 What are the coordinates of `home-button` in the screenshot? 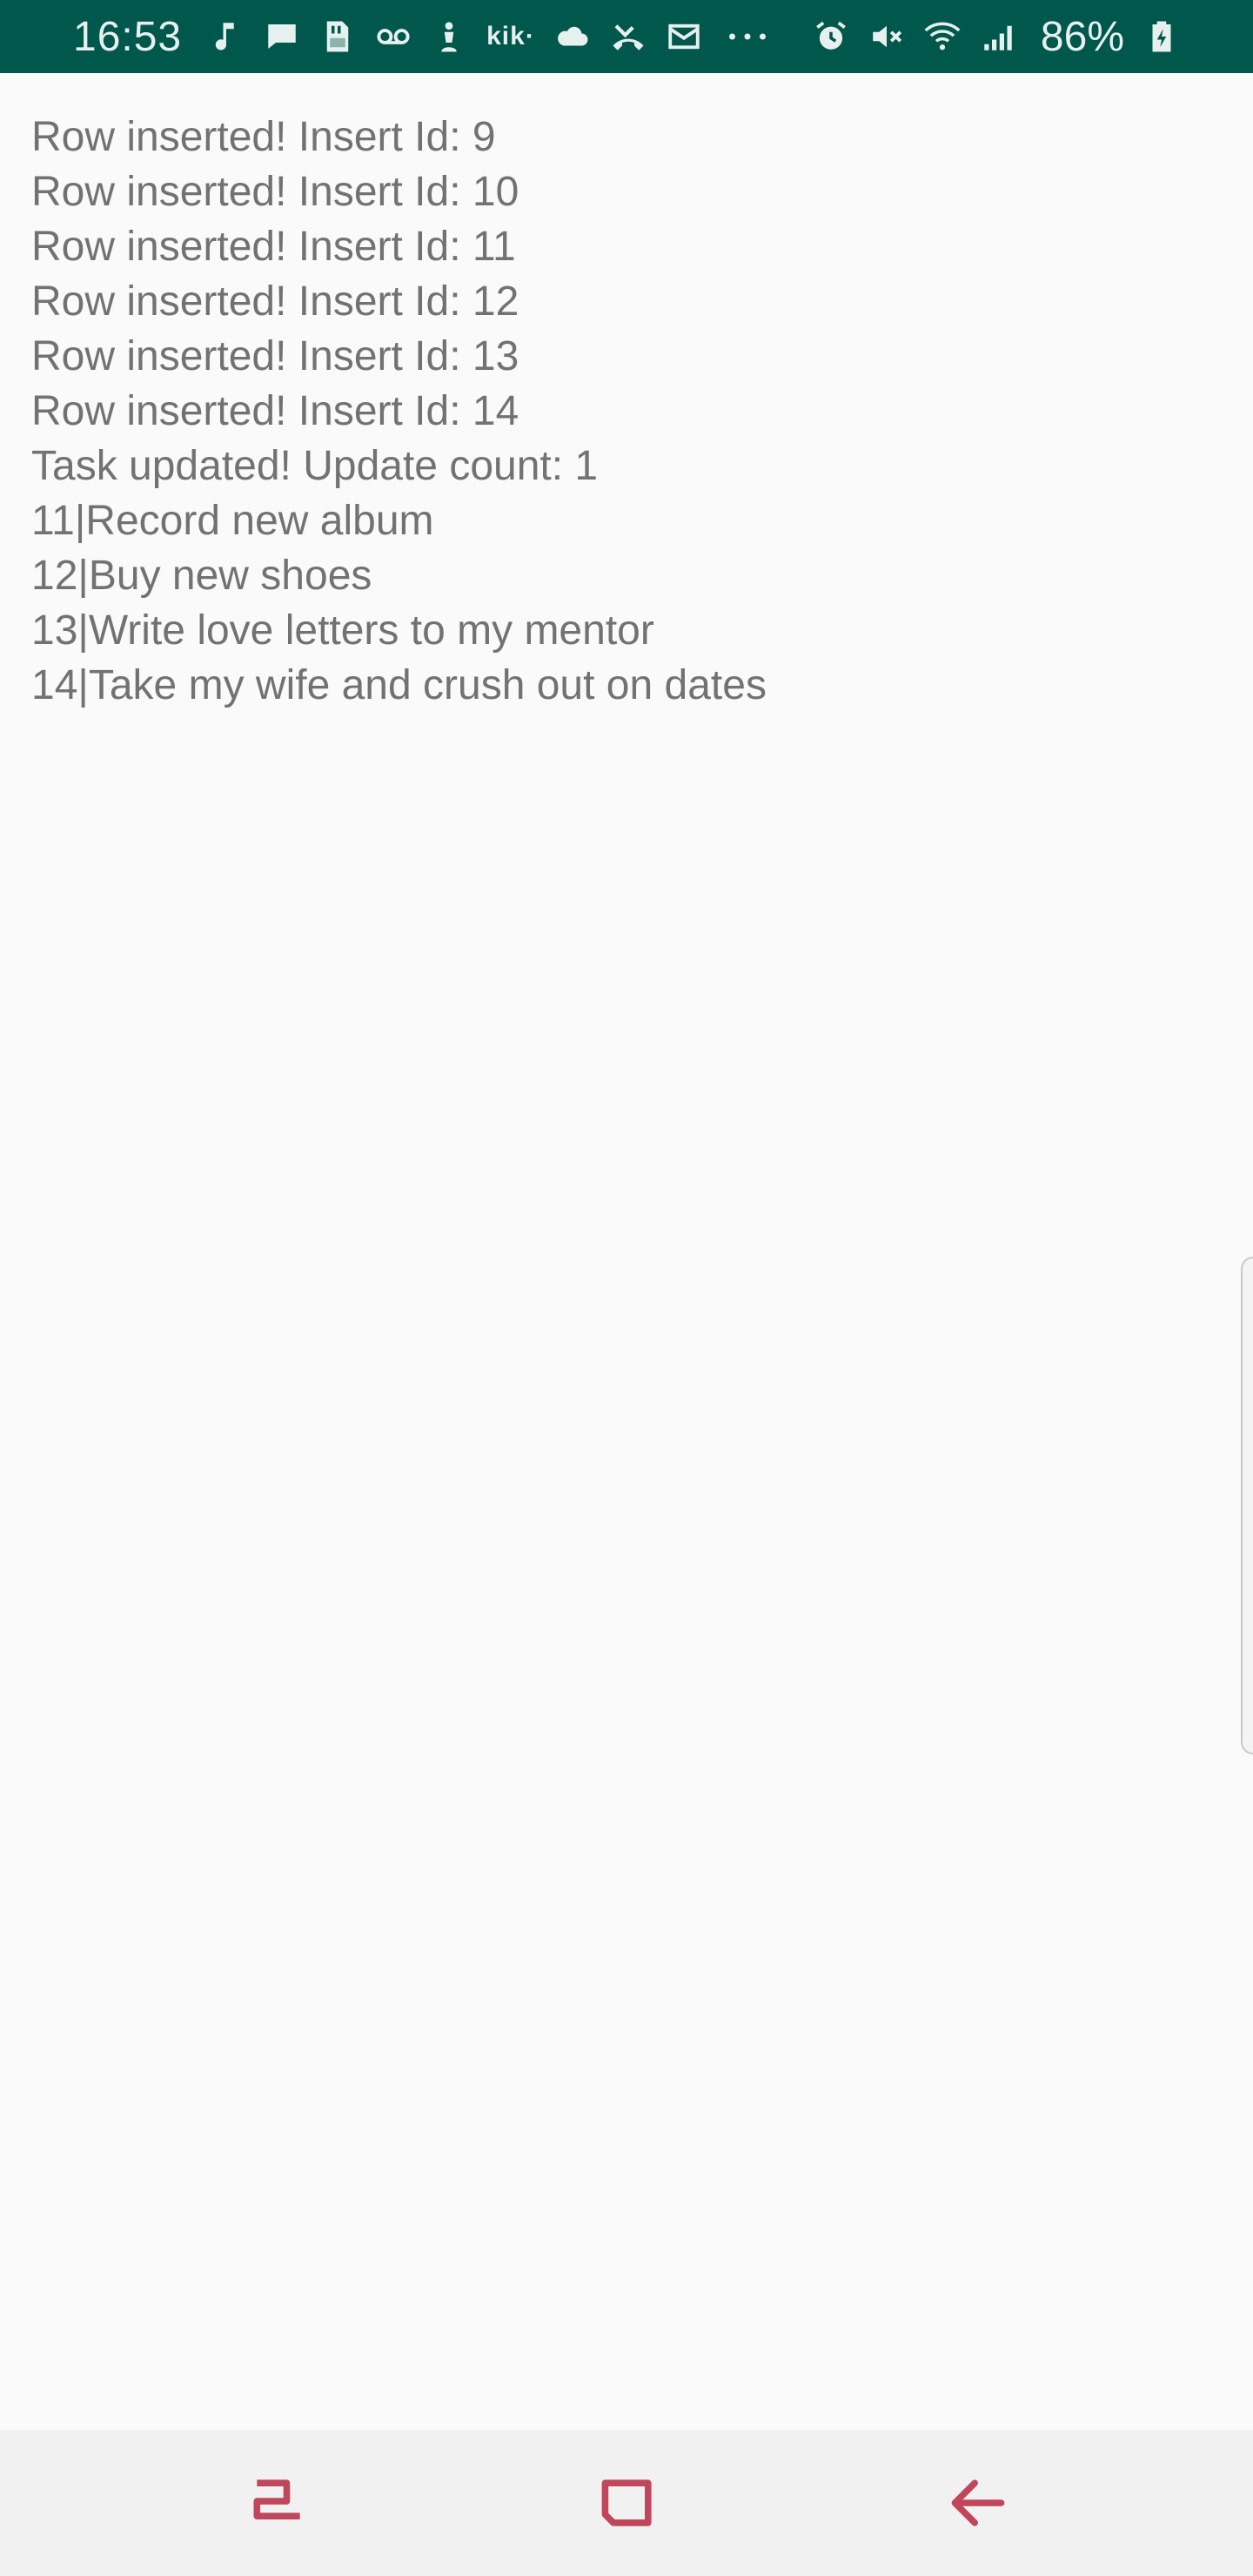 It's located at (628, 2503).